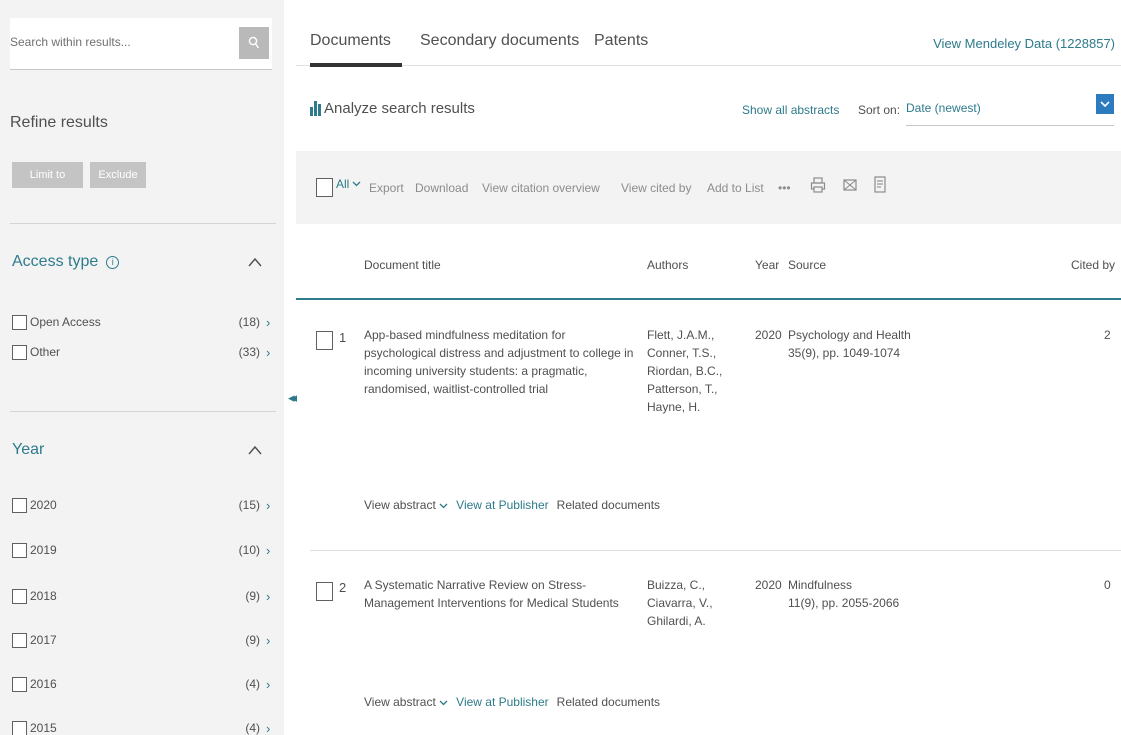  Describe the element at coordinates (784, 188) in the screenshot. I see `more-options-button: •••` at that location.